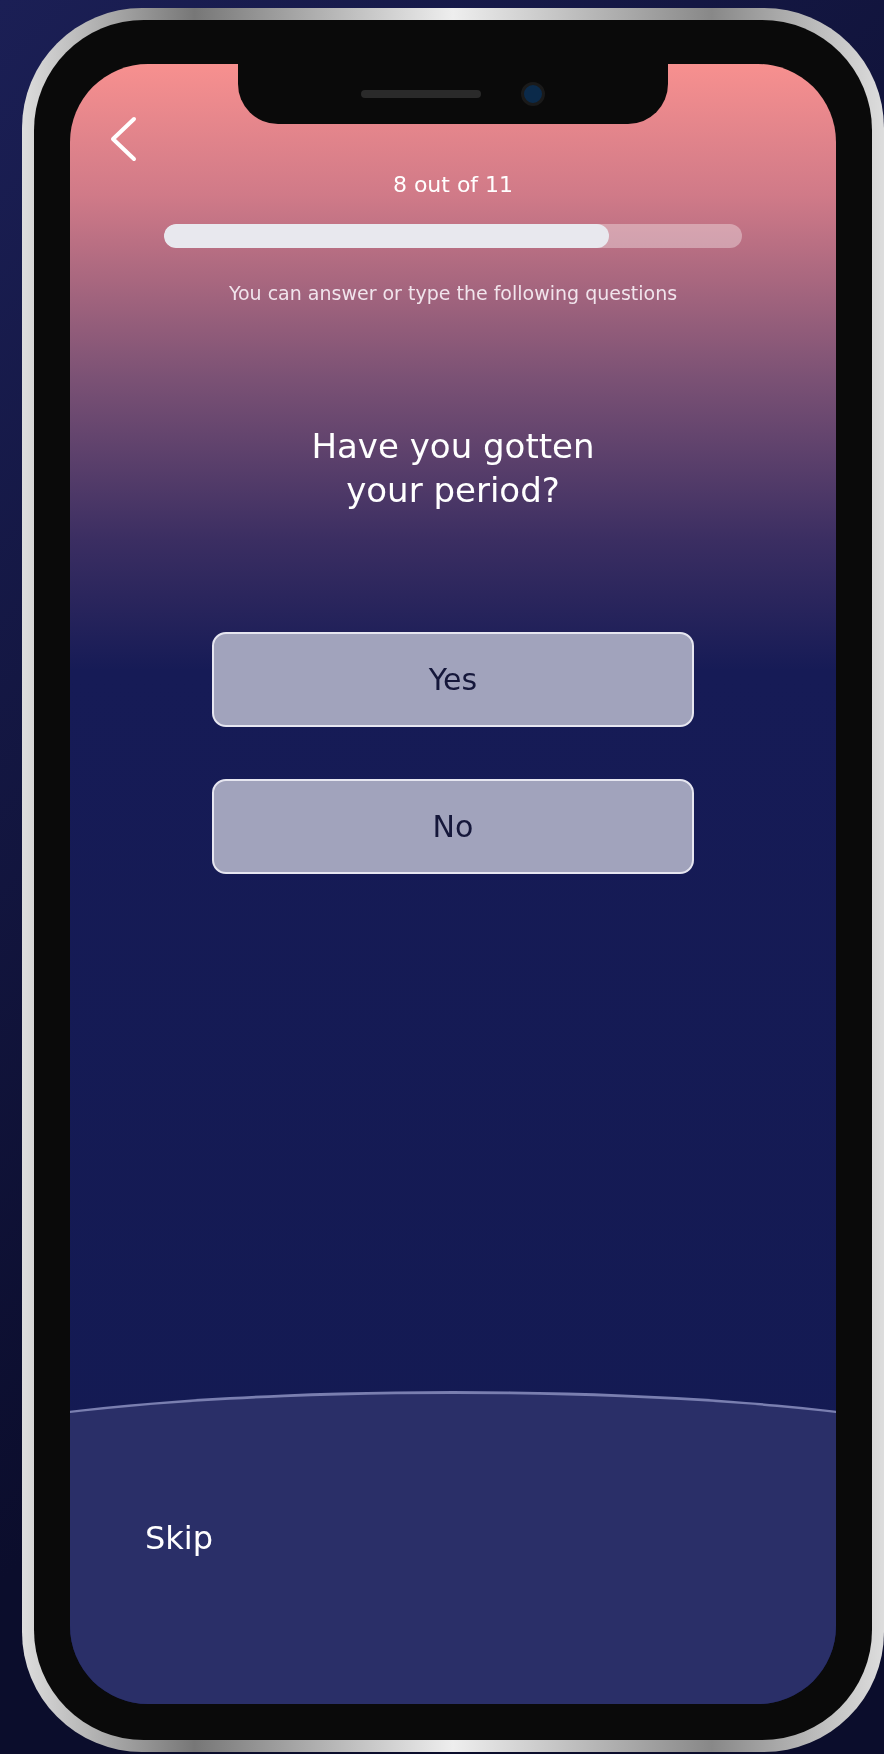 The height and width of the screenshot is (1754, 884). I want to click on chevron-left-icon, so click(123, 139).